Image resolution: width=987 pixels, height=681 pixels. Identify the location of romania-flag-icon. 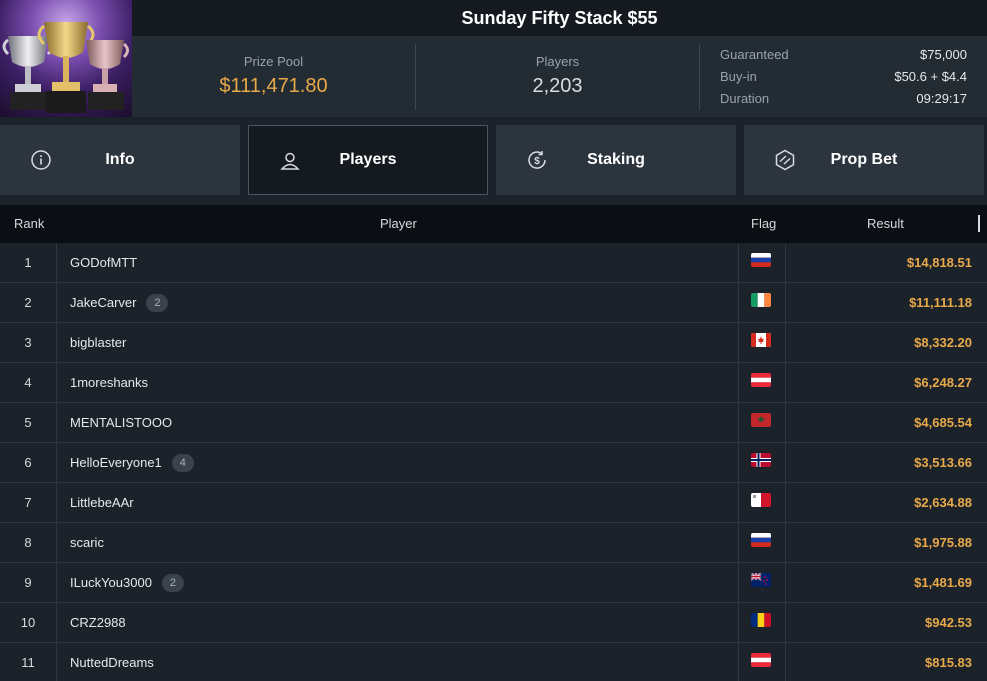
(761, 620).